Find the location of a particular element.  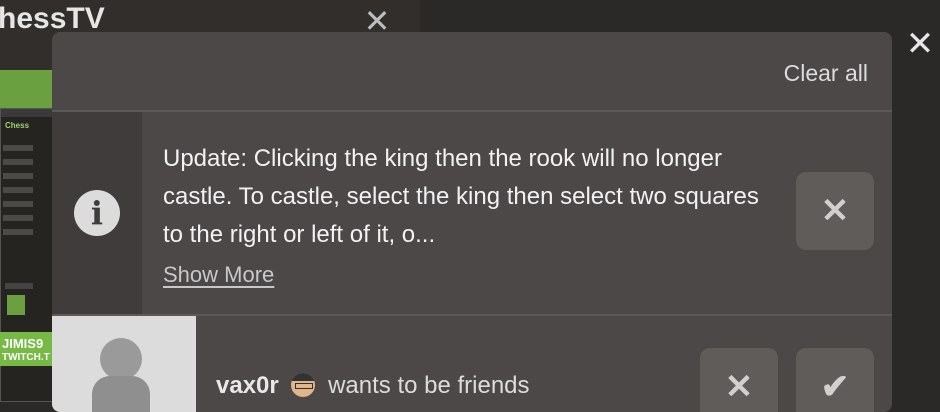

check-icon: ✔ is located at coordinates (835, 387).